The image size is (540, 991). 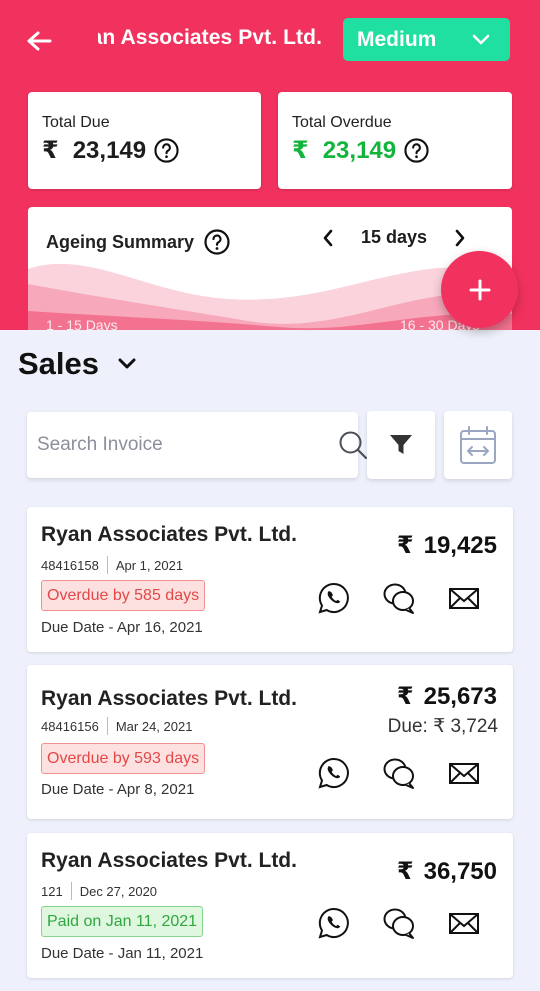 I want to click on back-button, so click(x=39, y=41).